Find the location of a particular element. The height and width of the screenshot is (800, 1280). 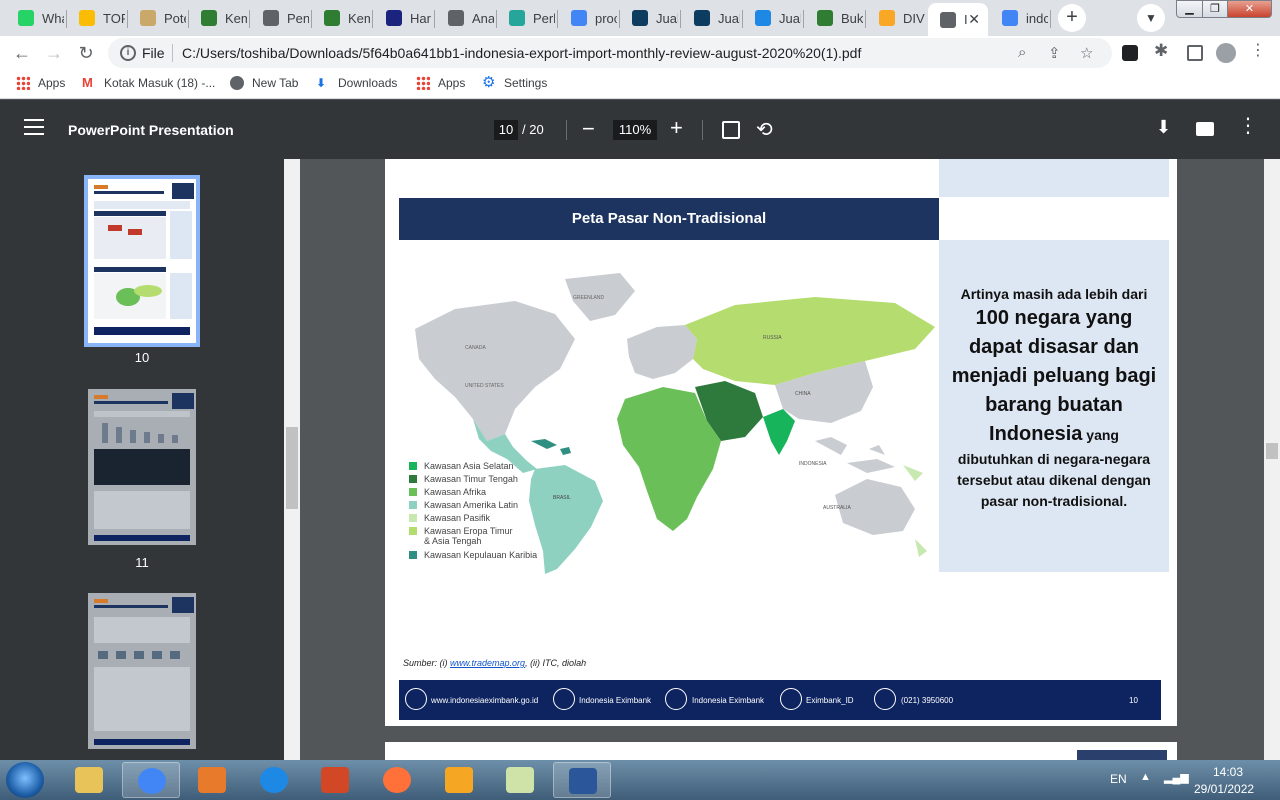

browser-tab: DIVI is located at coordinates (896, 18).